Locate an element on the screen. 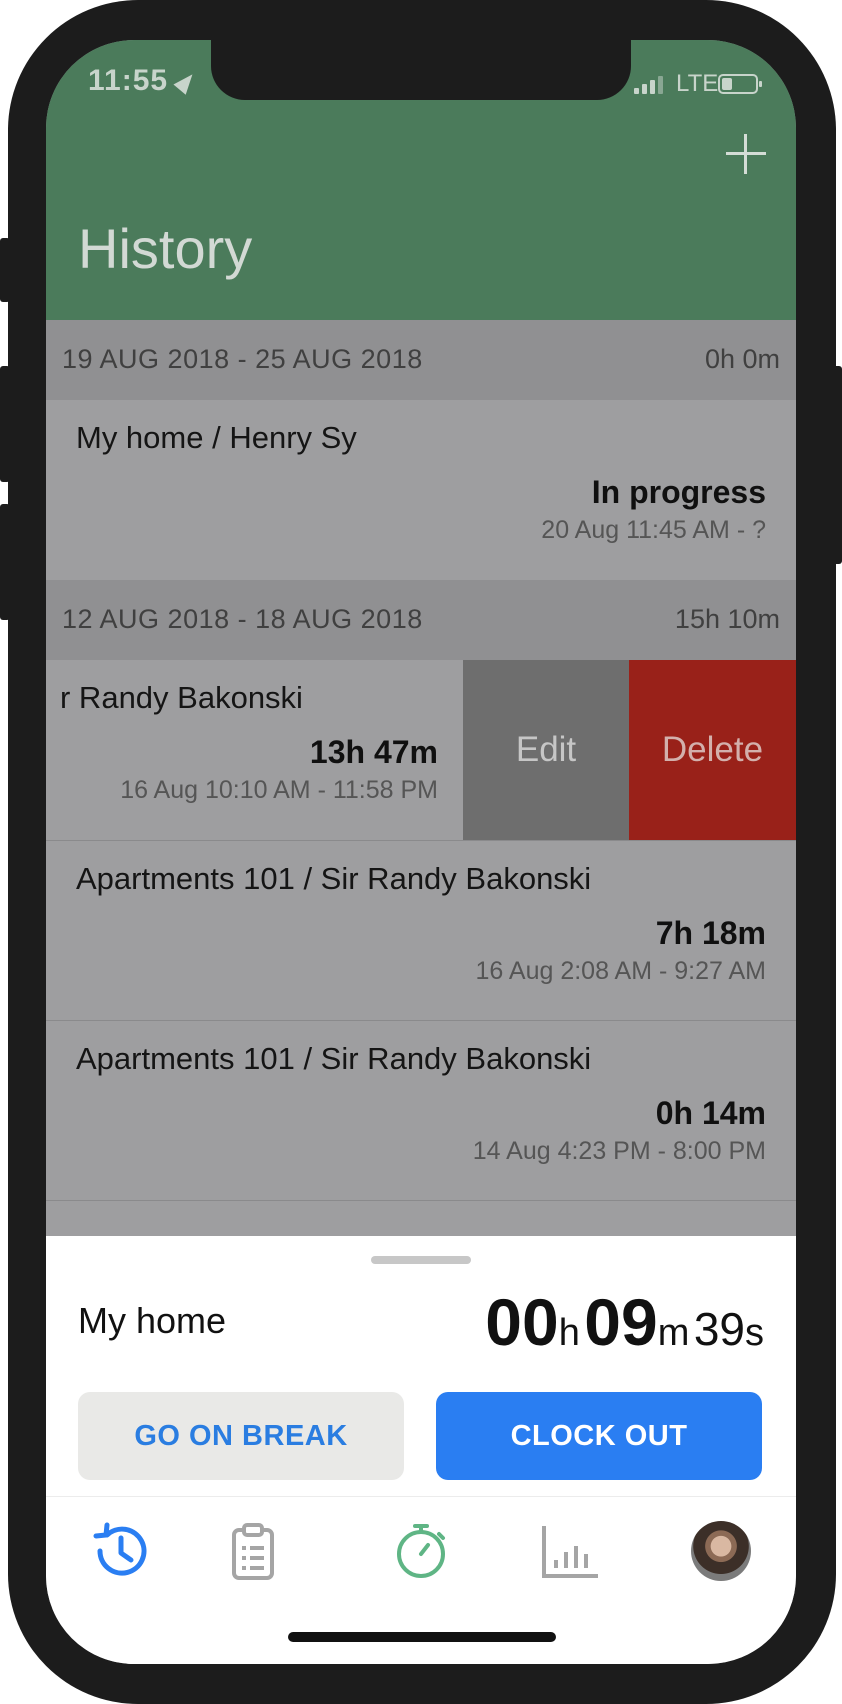 This screenshot has width=842, height=1704. entry-time-range: 20 Aug 11:45 AM - ? is located at coordinates (653, 530).